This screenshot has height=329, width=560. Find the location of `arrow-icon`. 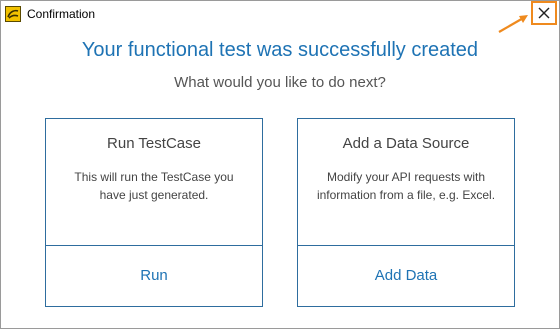

arrow-icon is located at coordinates (514, 25).